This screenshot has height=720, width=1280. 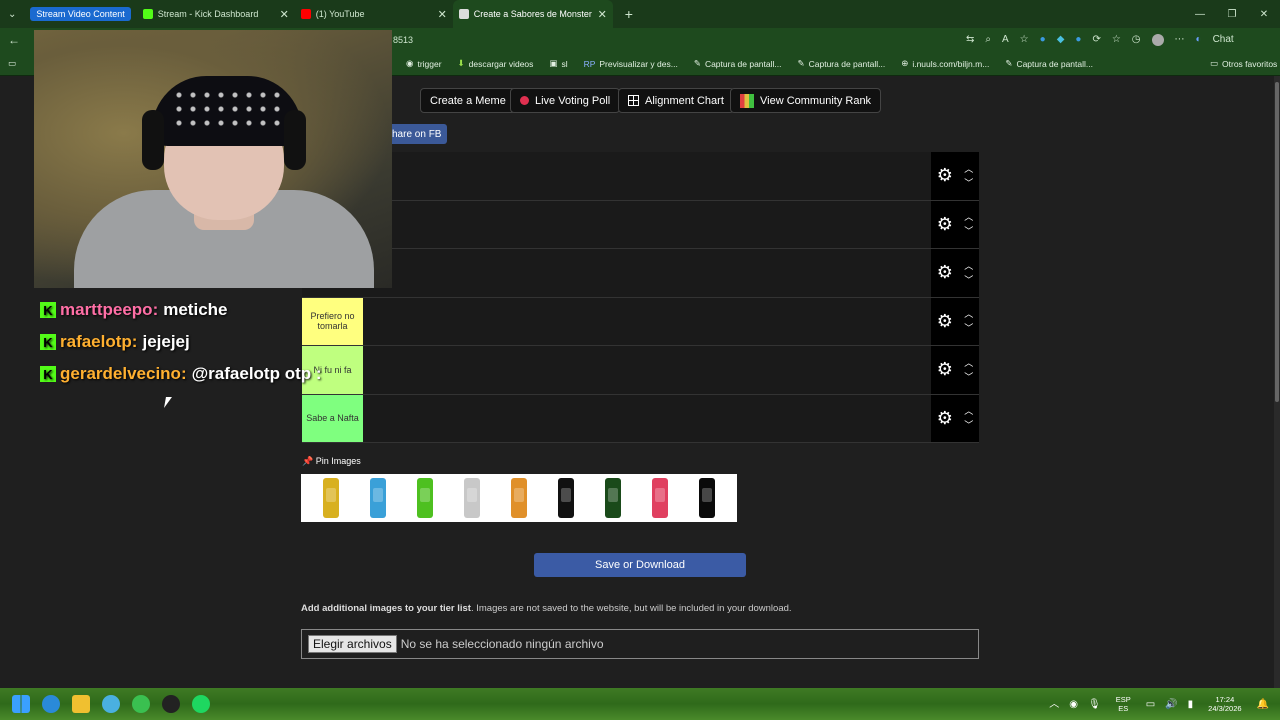 I want to click on grid-icon, so click(x=633, y=100).